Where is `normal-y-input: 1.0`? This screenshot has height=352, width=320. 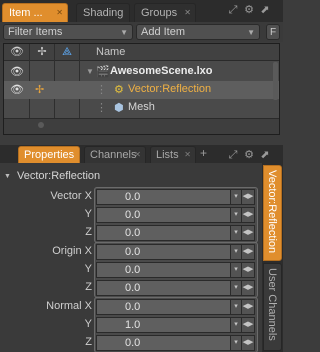 normal-y-input: 1.0 is located at coordinates (163, 325).